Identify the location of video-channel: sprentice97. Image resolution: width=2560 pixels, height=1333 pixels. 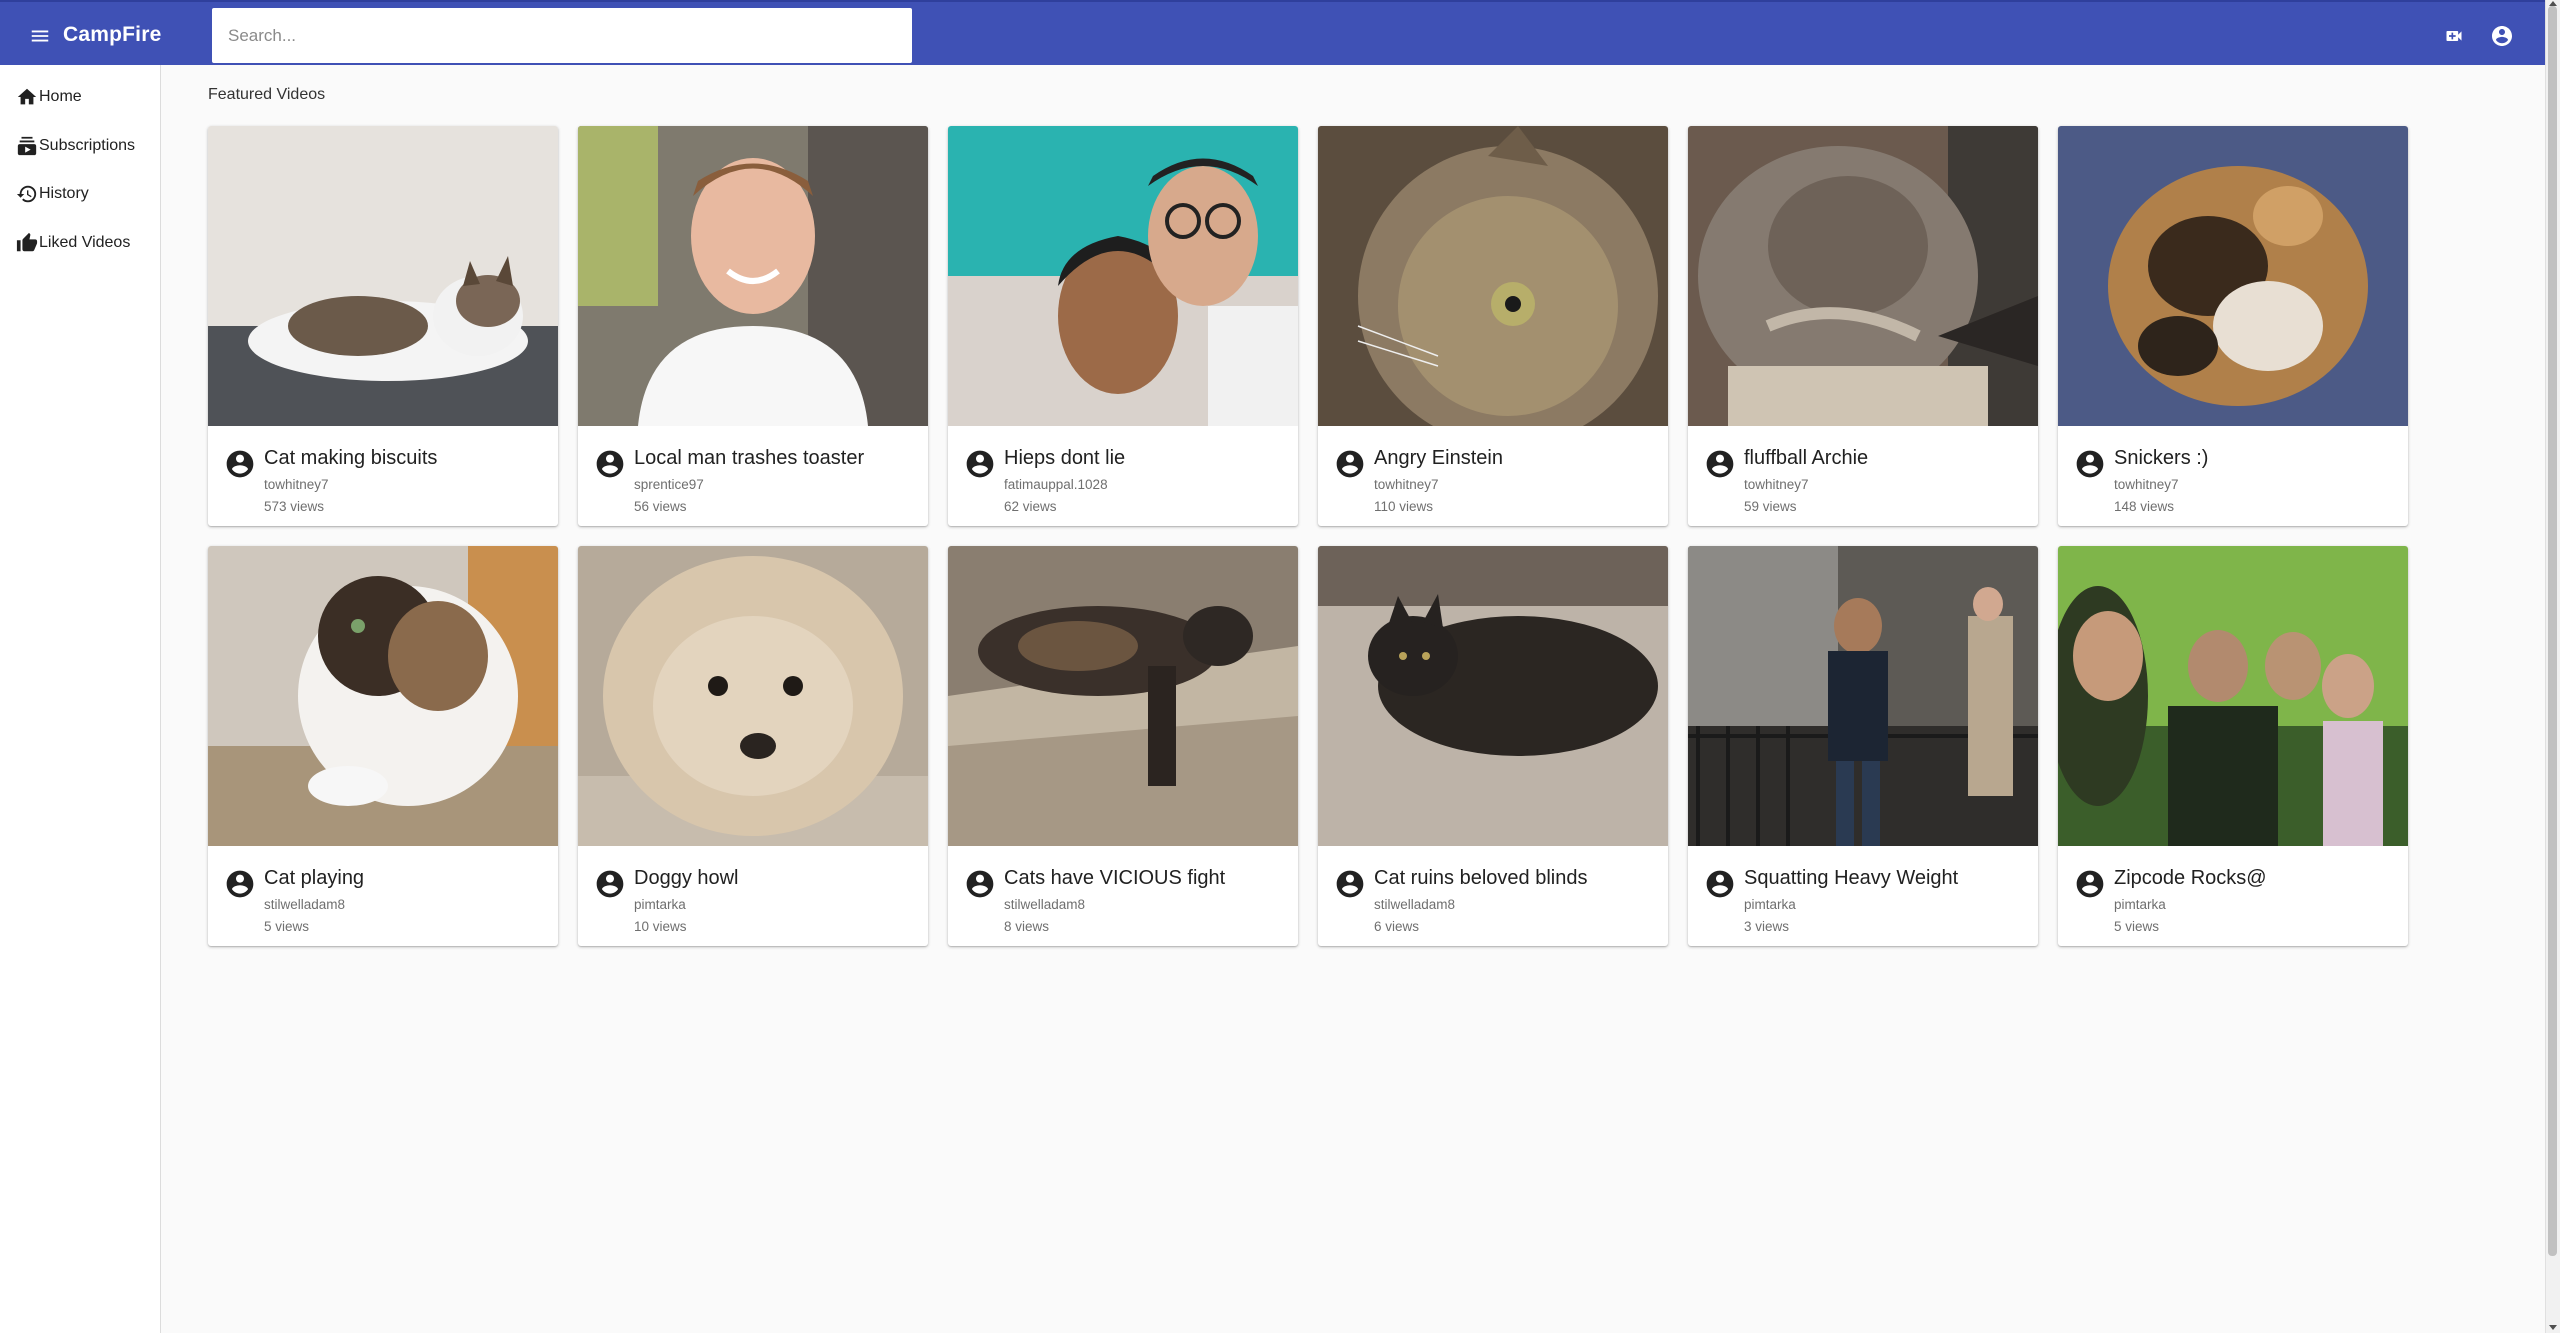
(669, 485).